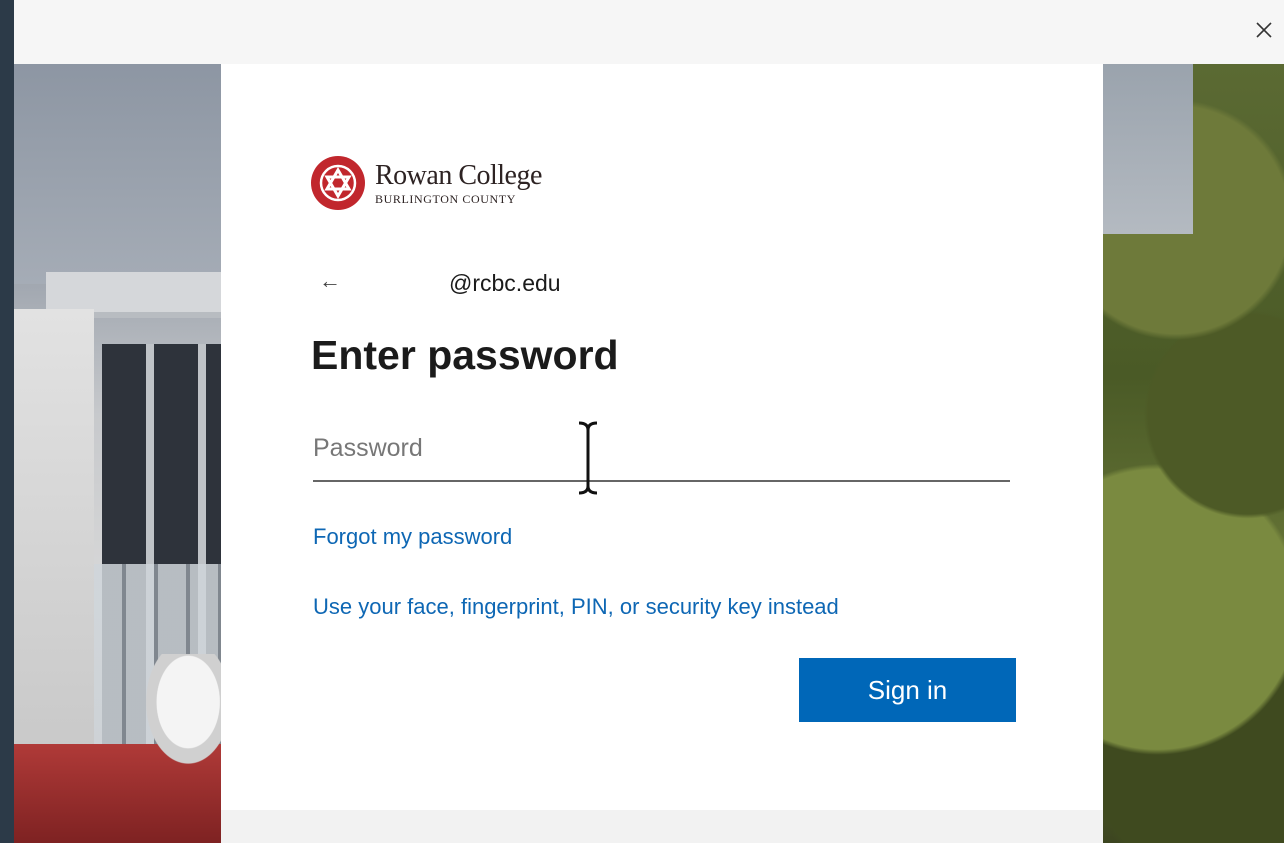 The width and height of the screenshot is (1284, 843). I want to click on background-trees-image, so click(1193, 453).